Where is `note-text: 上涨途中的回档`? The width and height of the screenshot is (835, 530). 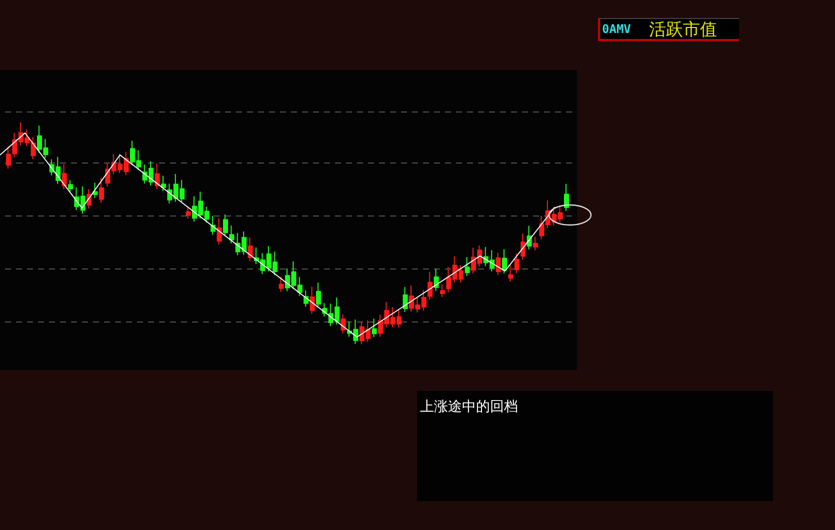 note-text: 上涨途中的回档 is located at coordinates (469, 407).